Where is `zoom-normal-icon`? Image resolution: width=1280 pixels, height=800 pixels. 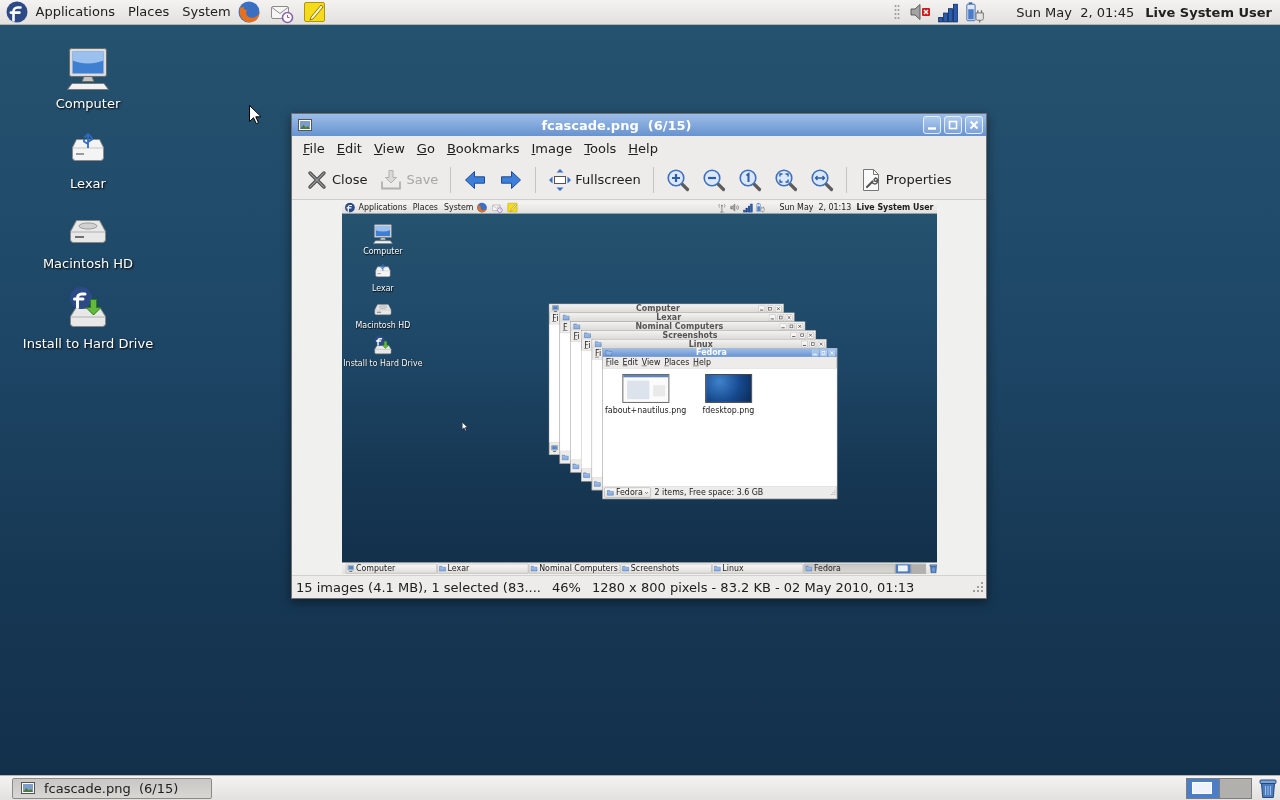
zoom-normal-icon is located at coordinates (749, 179).